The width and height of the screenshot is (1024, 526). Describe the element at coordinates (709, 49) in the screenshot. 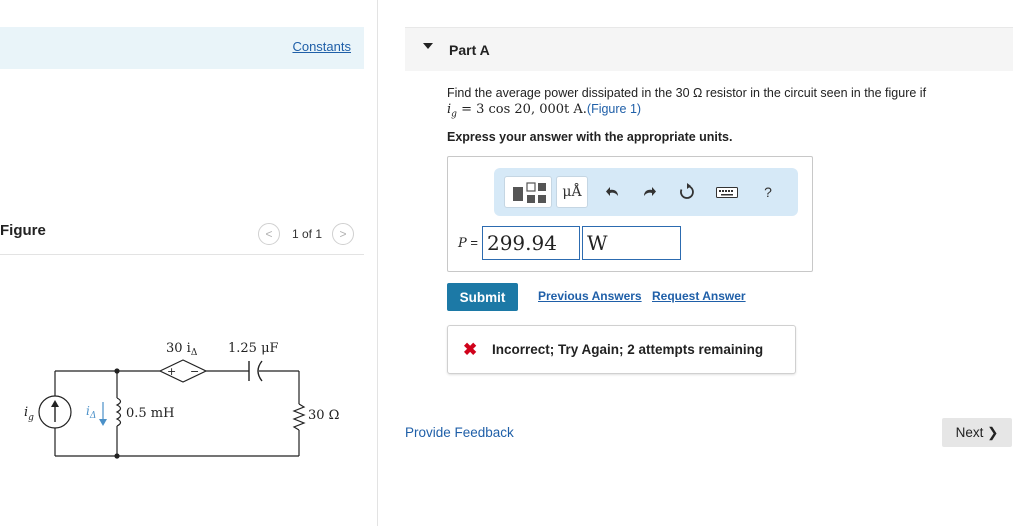

I see `part-header: Part A` at that location.